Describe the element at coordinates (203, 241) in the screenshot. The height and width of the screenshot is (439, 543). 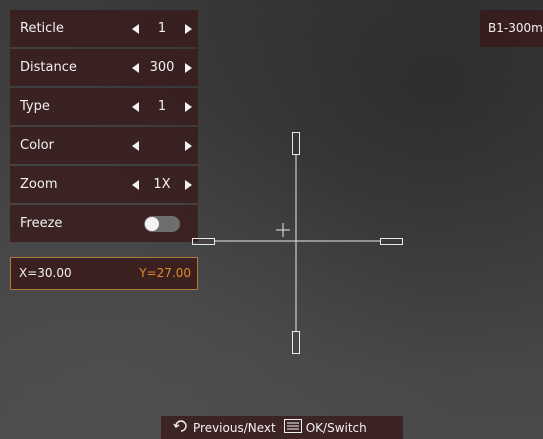
I see `reticle-left-post` at that location.